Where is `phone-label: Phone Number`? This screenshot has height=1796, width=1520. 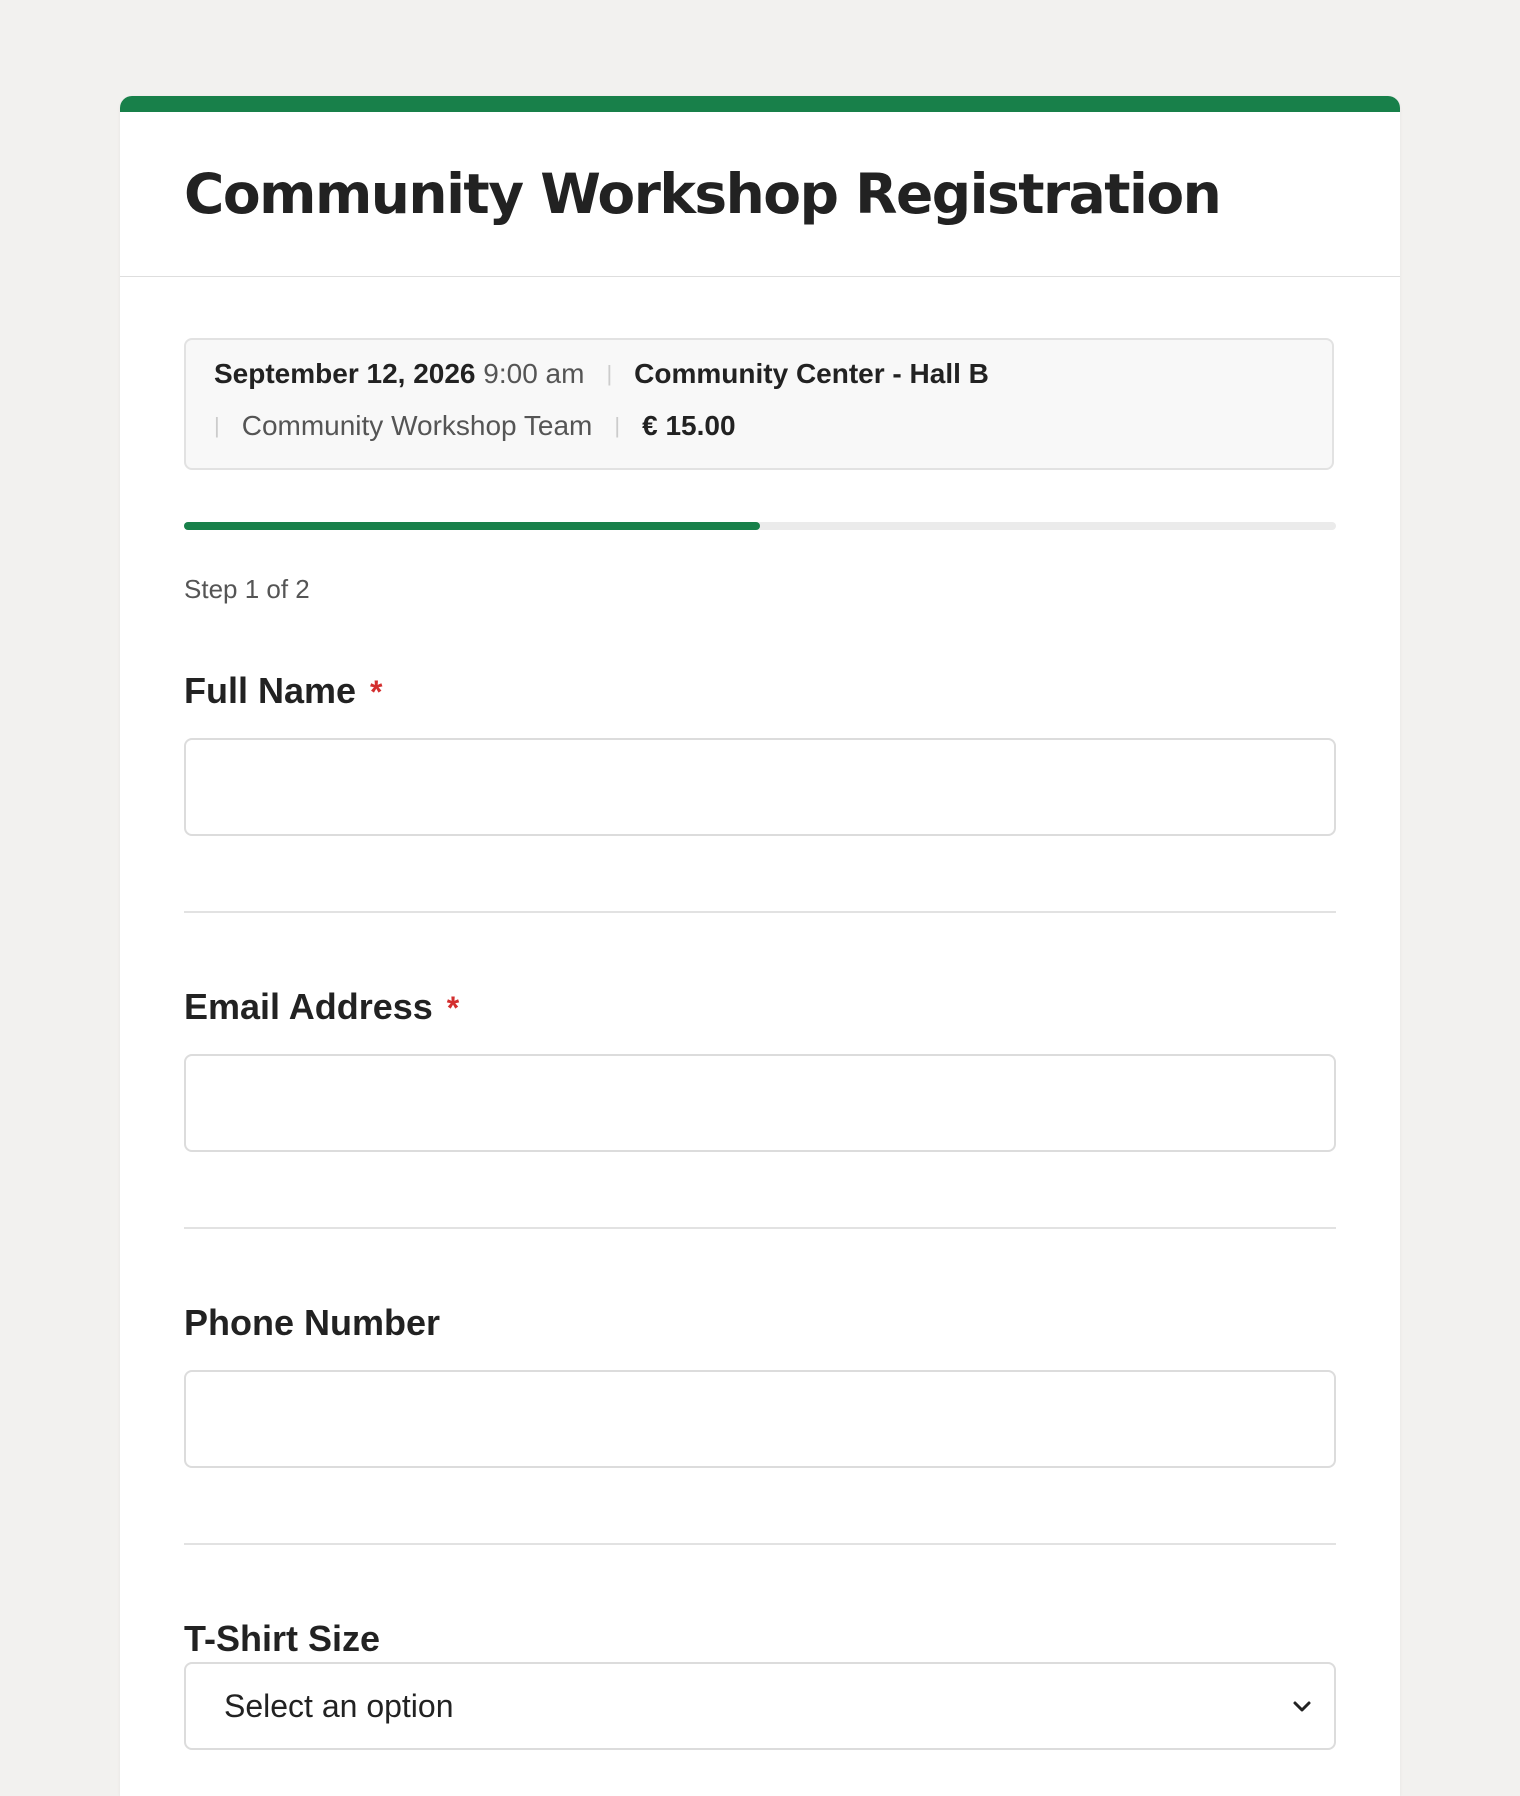
phone-label: Phone Number is located at coordinates (312, 1323).